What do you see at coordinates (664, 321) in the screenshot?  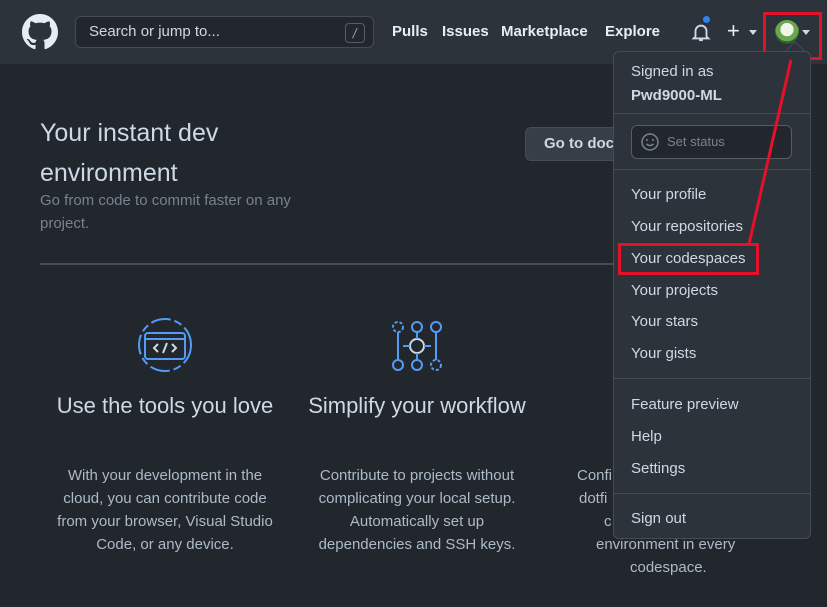 I see `menu-item-your-stars: Your stars` at bounding box center [664, 321].